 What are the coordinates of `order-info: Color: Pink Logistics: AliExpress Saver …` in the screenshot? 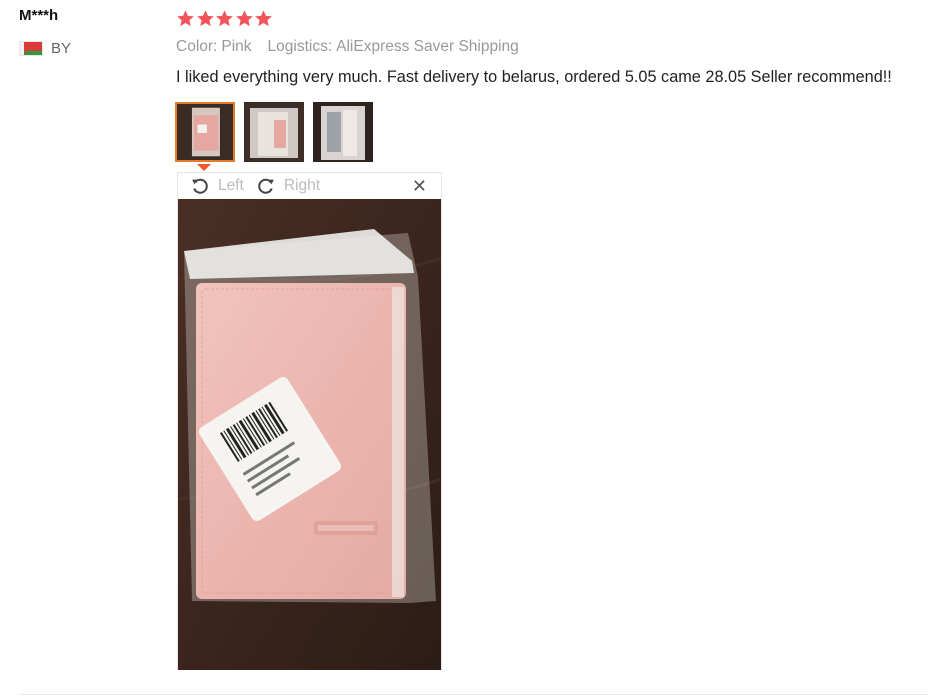 It's located at (347, 47).